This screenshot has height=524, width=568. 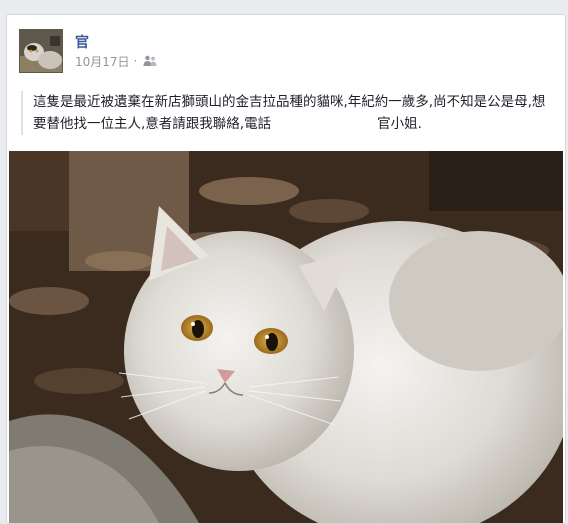 What do you see at coordinates (102, 61) in the screenshot?
I see `post-date: 10月17日` at bounding box center [102, 61].